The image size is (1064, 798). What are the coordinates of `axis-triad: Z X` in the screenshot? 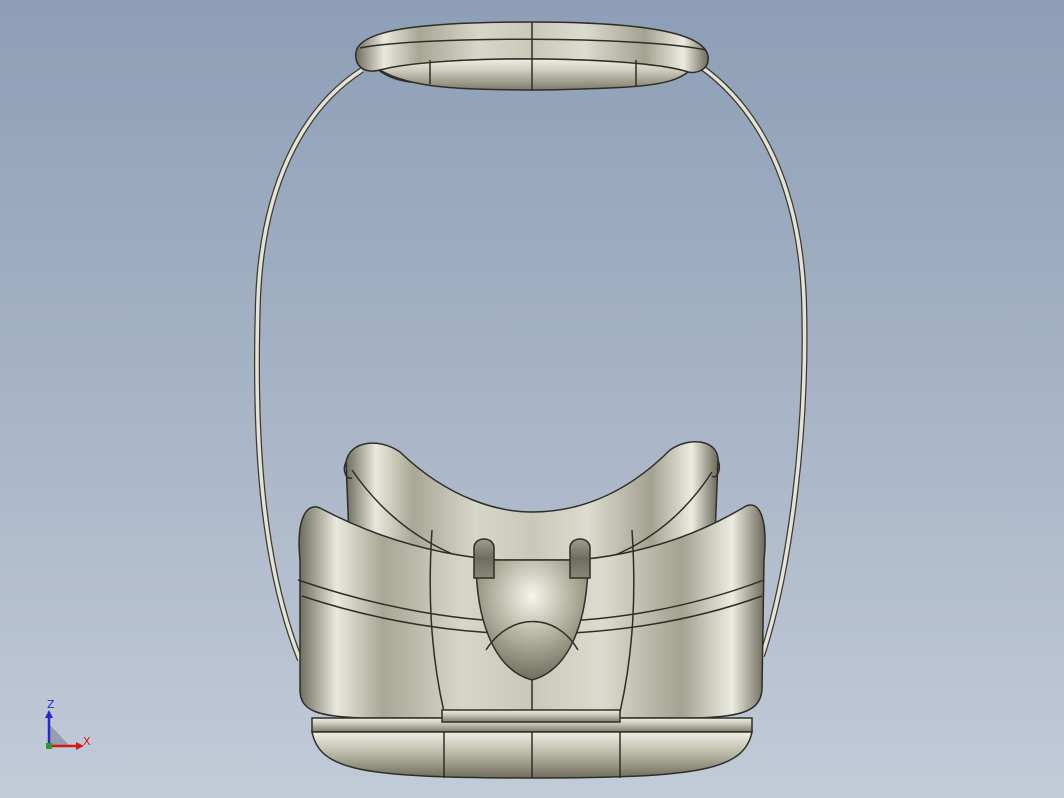 It's located at (70, 728).